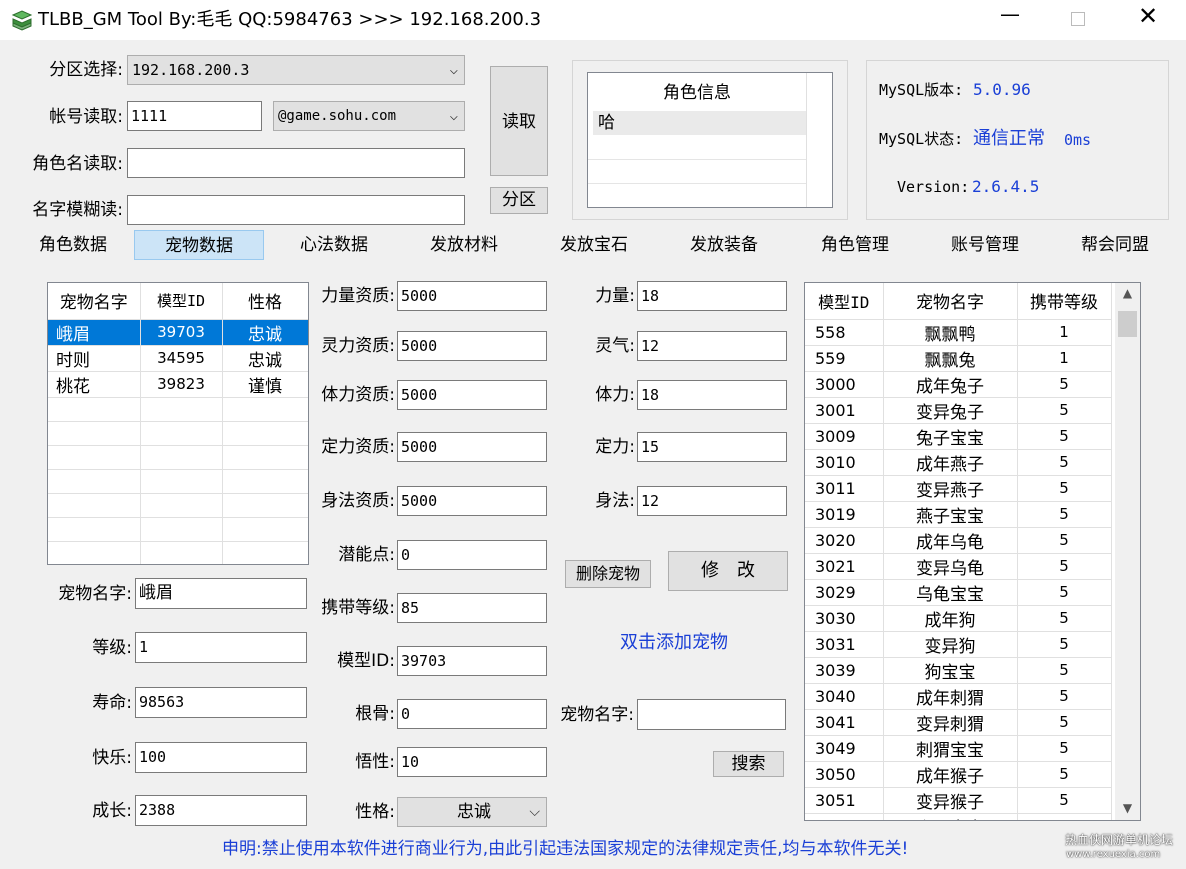 This screenshot has height=869, width=1186. I want to click on spr-label: 灵气:, so click(615, 346).